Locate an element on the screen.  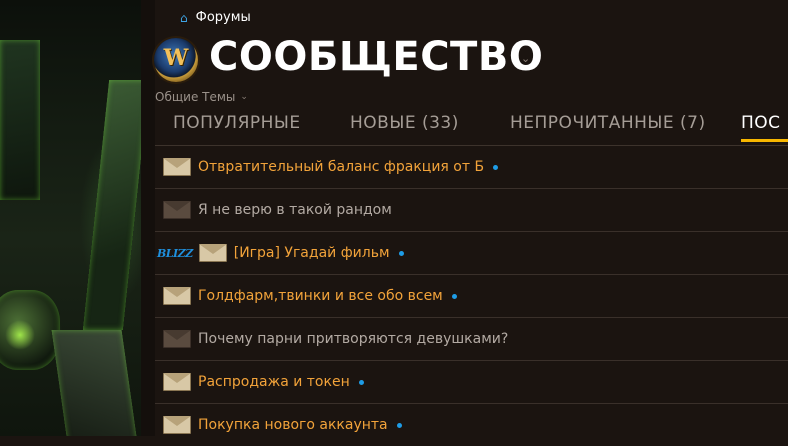
panel-edge is located at coordinates (148, 218).